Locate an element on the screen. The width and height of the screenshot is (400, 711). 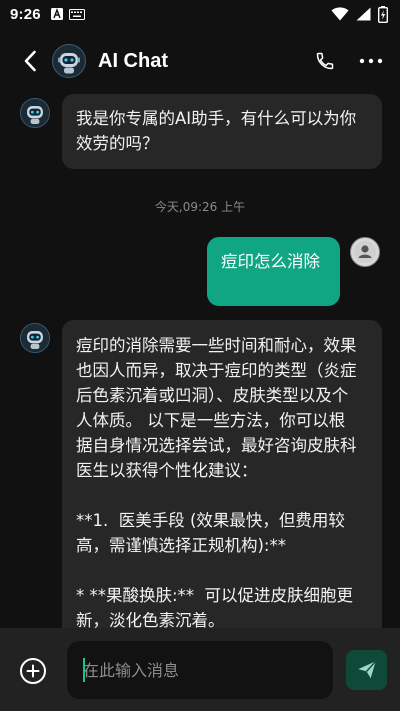
notification-icons is located at coordinates (67, 14).